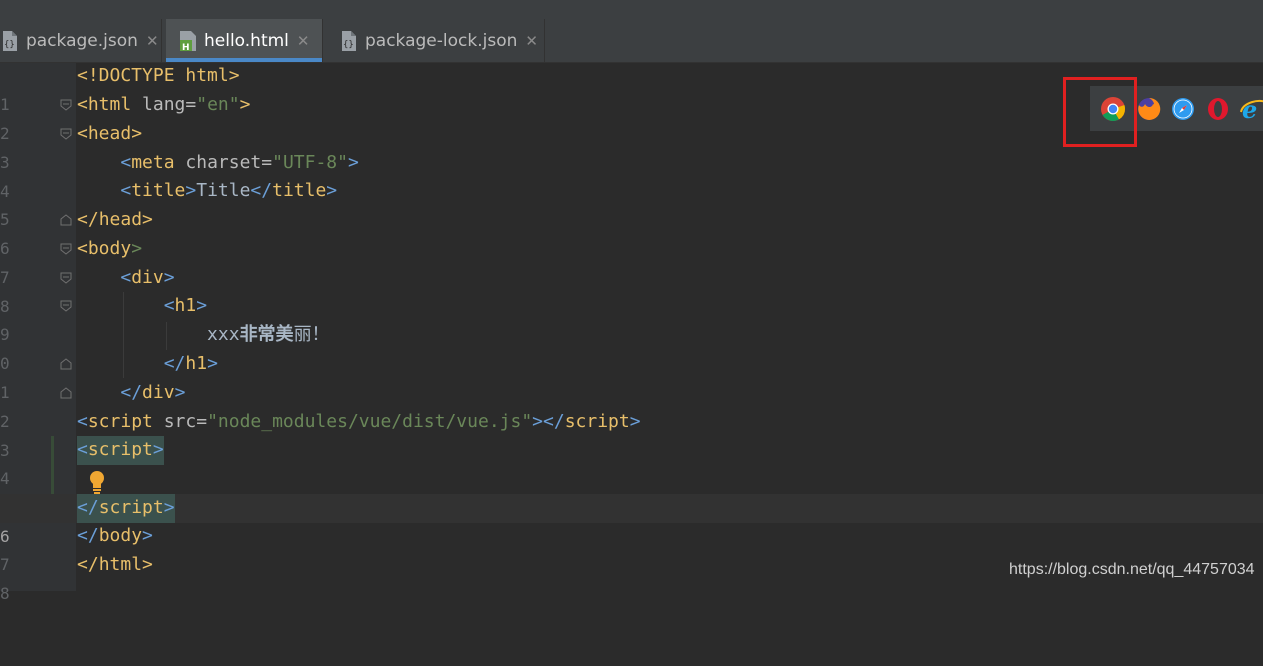 This screenshot has width=1263, height=666. What do you see at coordinates (631, 318) in the screenshot?
I see `code-line: 9 <h1>` at bounding box center [631, 318].